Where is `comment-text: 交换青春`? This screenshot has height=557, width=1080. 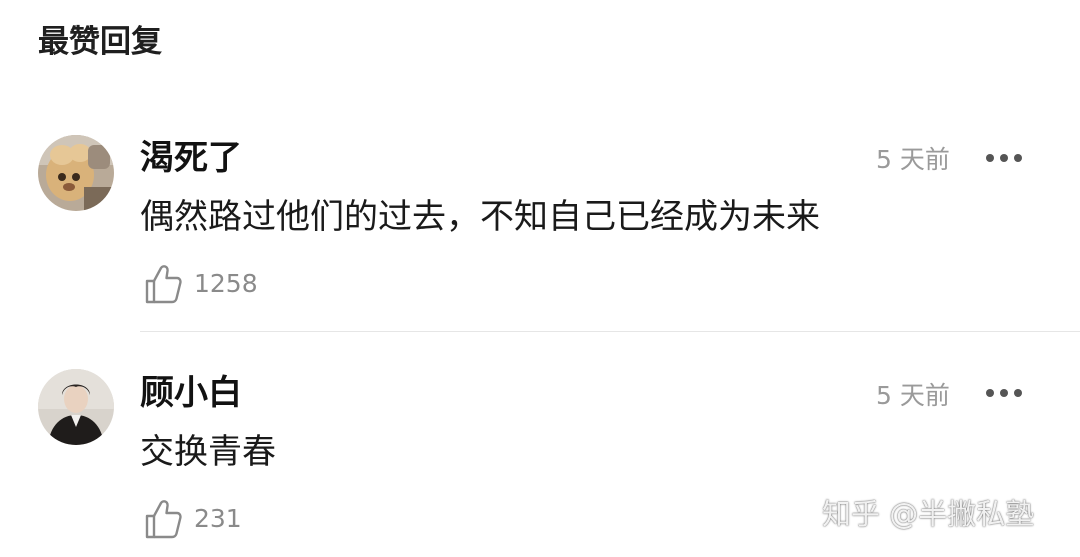
comment-text: 交换青春 is located at coordinates (208, 452).